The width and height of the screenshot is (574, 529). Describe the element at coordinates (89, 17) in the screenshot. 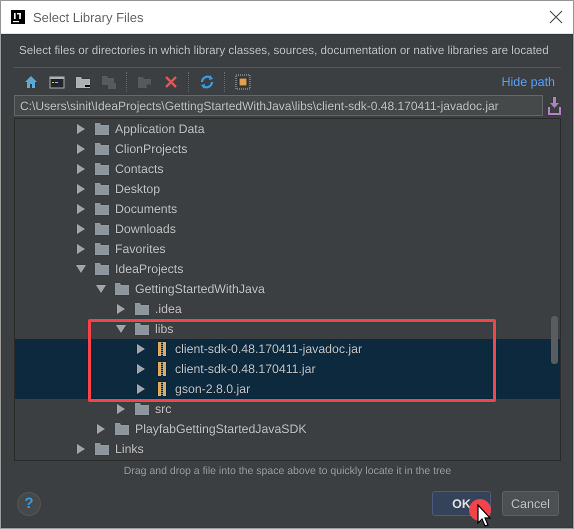

I see `window-title: Select Library Files` at that location.